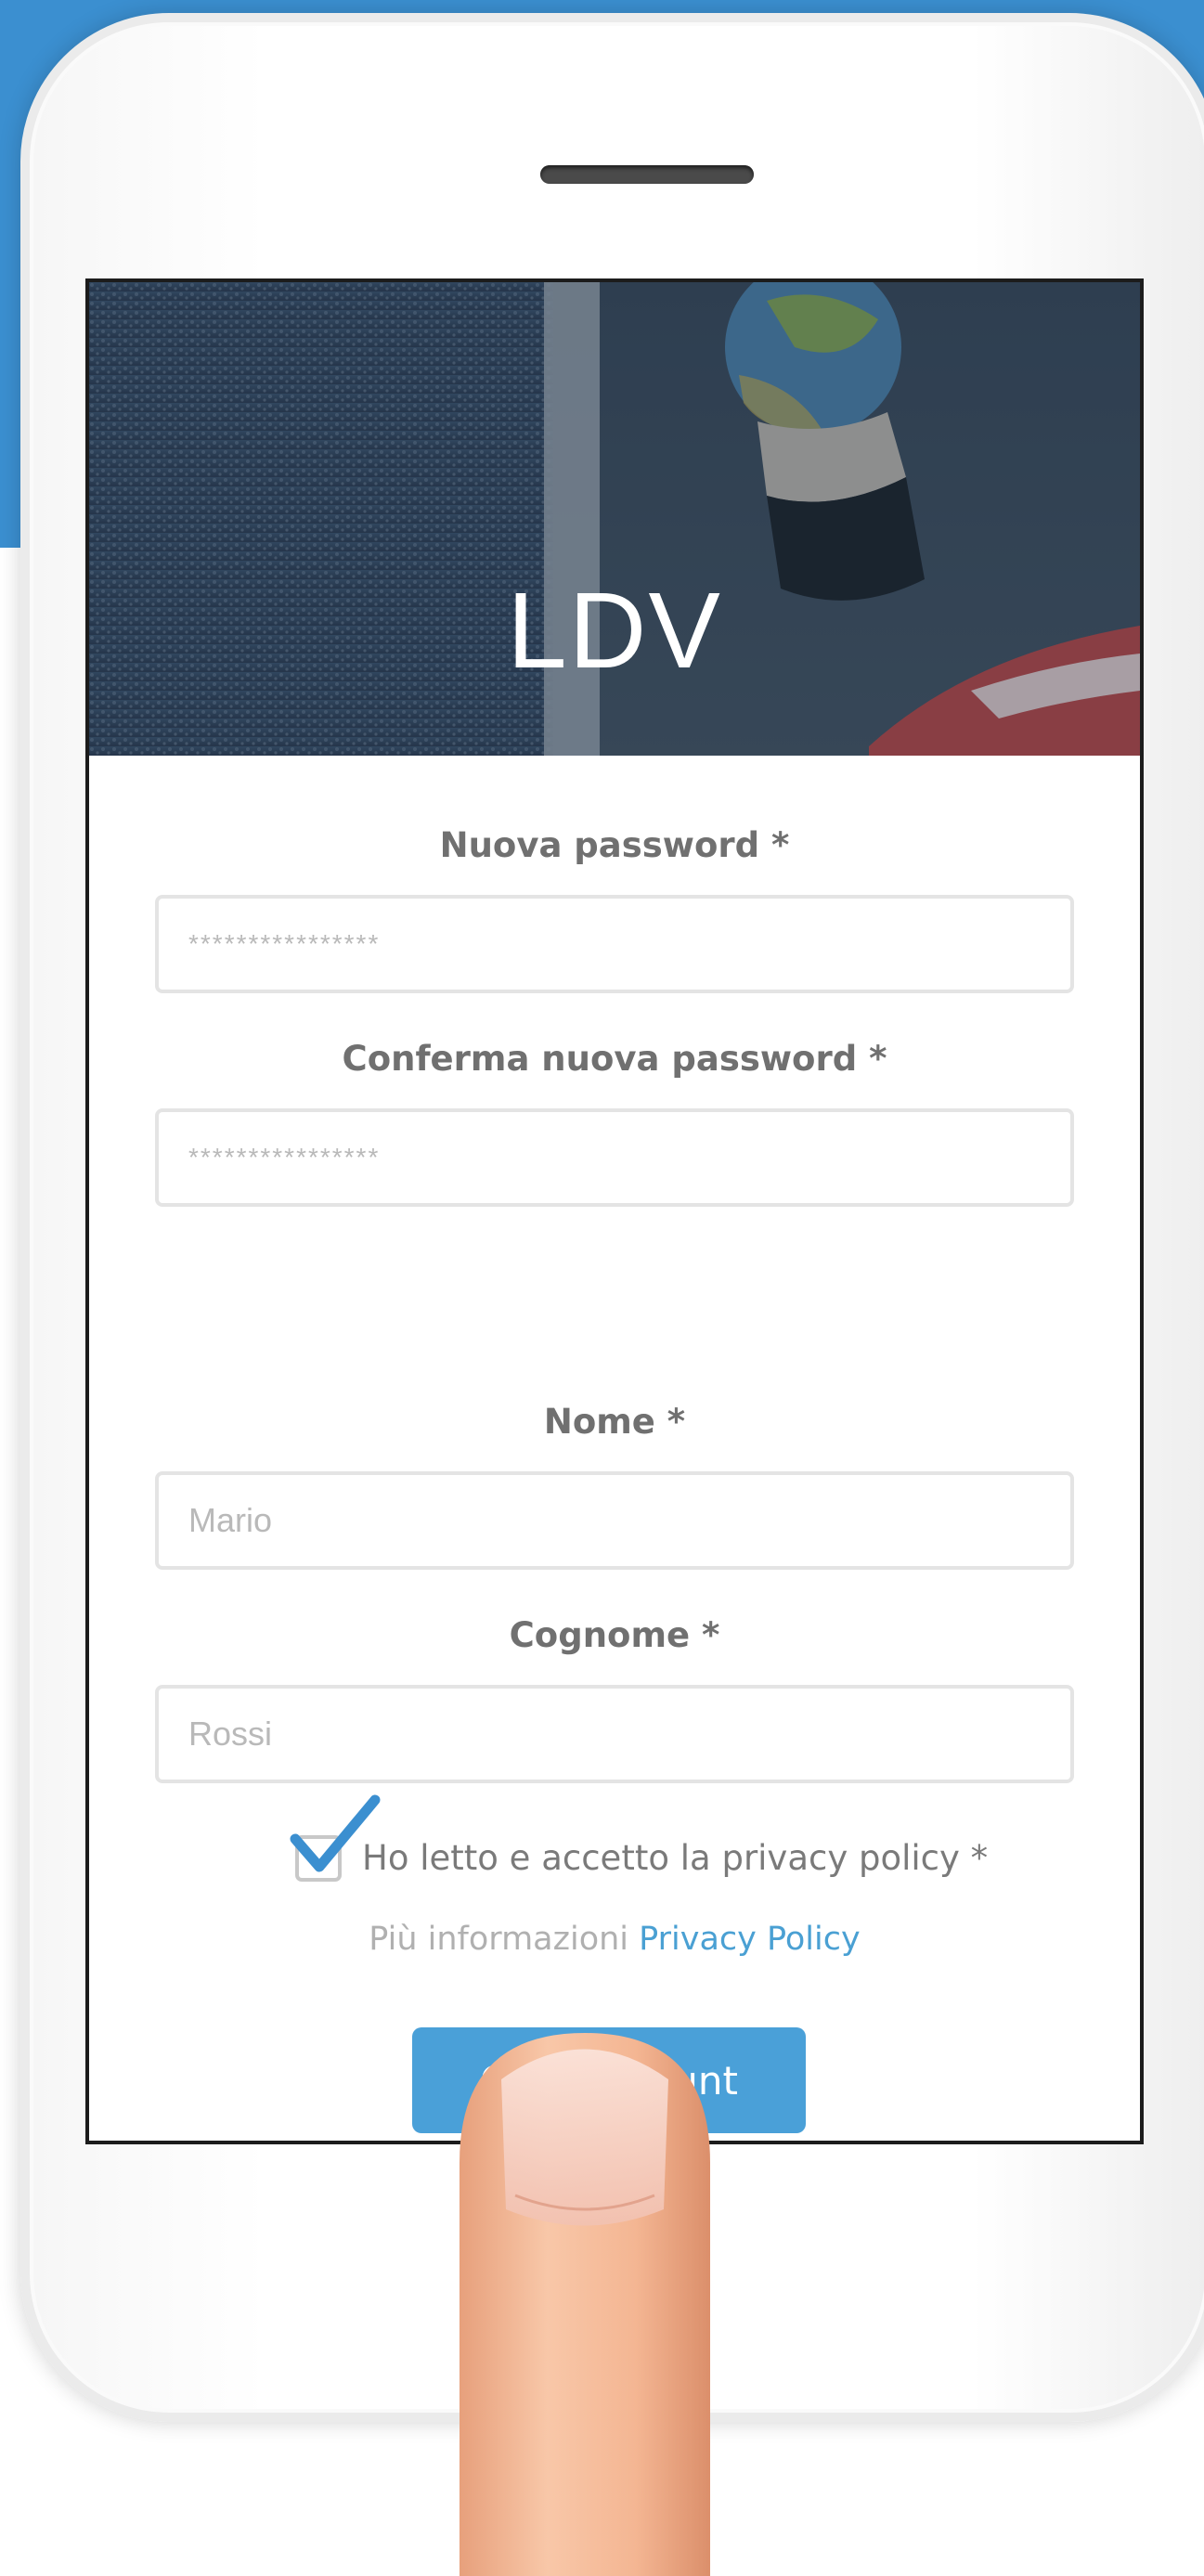 This screenshot has height=2576, width=1204. I want to click on more-info-text: Più informazioni, so click(499, 1939).